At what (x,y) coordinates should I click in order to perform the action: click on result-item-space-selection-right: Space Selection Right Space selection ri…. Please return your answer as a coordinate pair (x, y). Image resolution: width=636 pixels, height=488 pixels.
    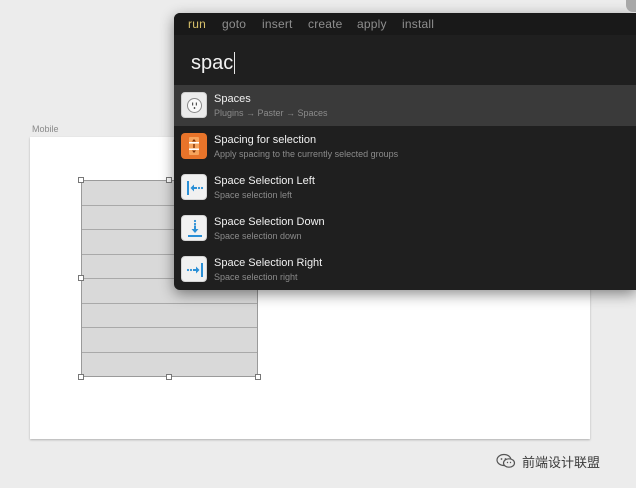
    Looking at the image, I should click on (405, 269).